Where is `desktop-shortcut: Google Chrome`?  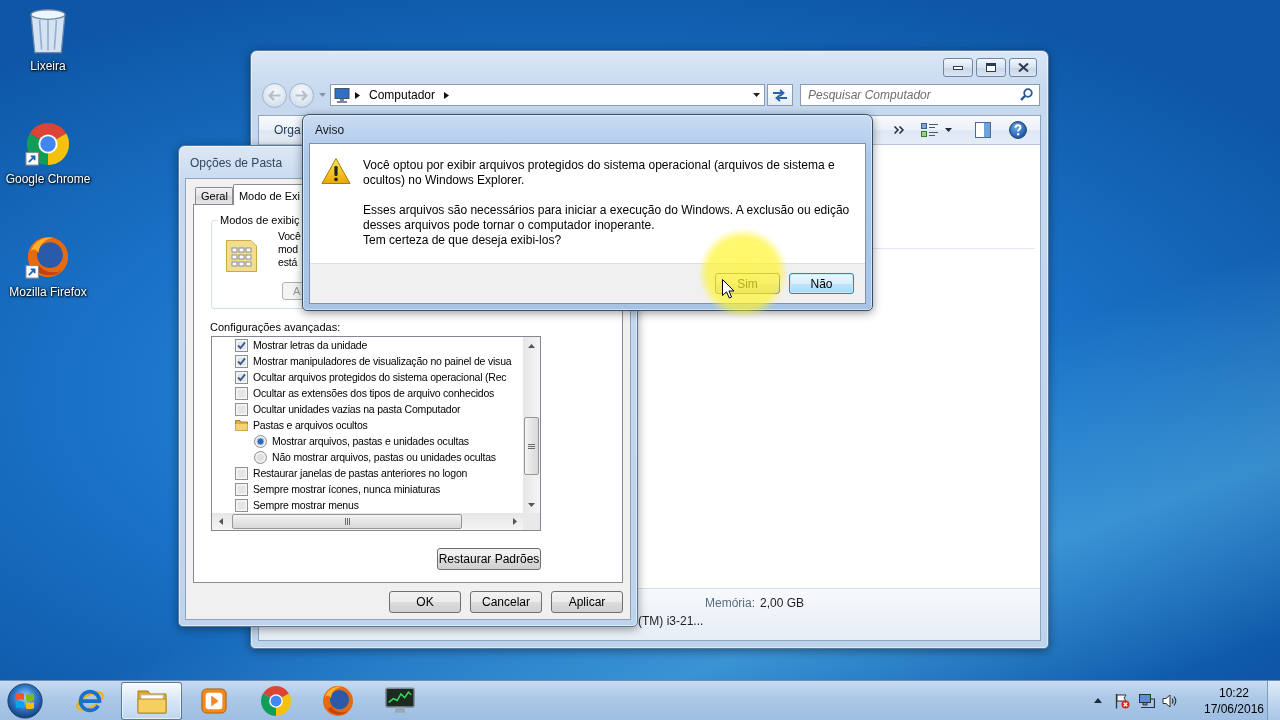
desktop-shortcut: Google Chrome is located at coordinates (48, 154).